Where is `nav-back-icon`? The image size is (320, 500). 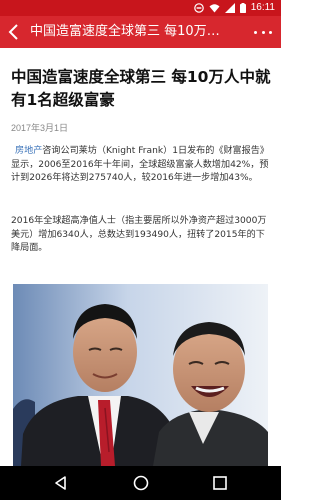
nav-back-icon is located at coordinates (61, 483).